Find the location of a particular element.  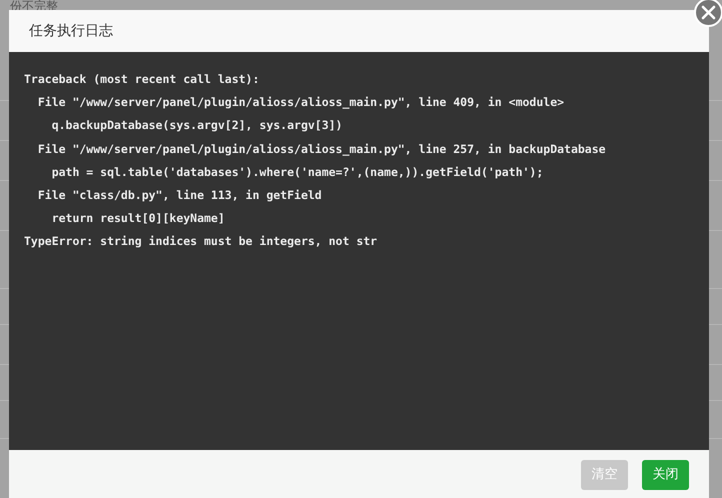

log-line: File "/www/server/panel/plugin/alioss/alioss_main.py", line 257, in backupDatabase is located at coordinates (321, 149).